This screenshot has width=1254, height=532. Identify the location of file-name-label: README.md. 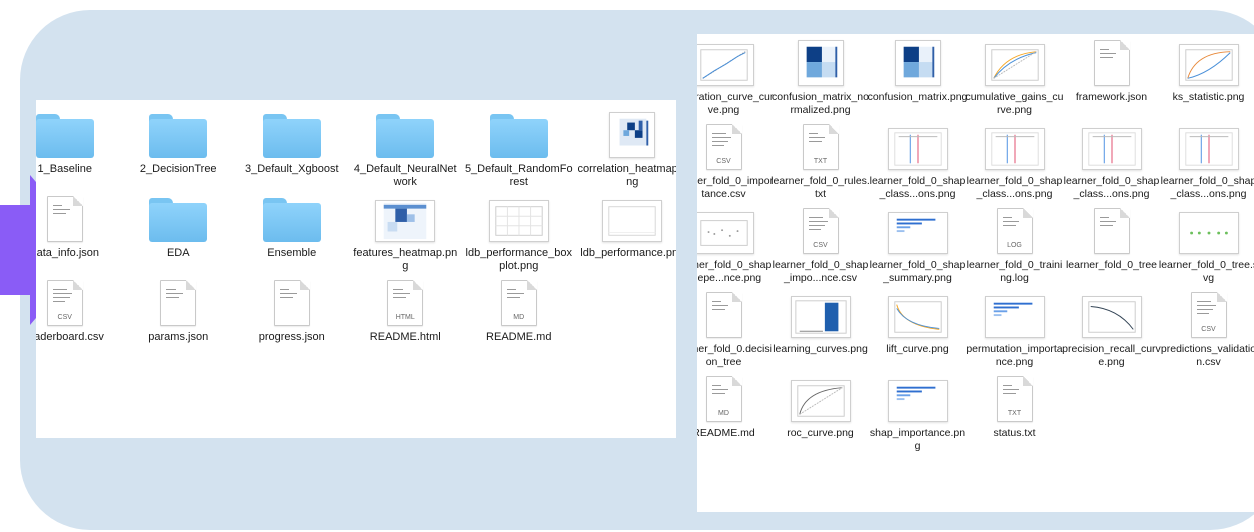
(519, 337).